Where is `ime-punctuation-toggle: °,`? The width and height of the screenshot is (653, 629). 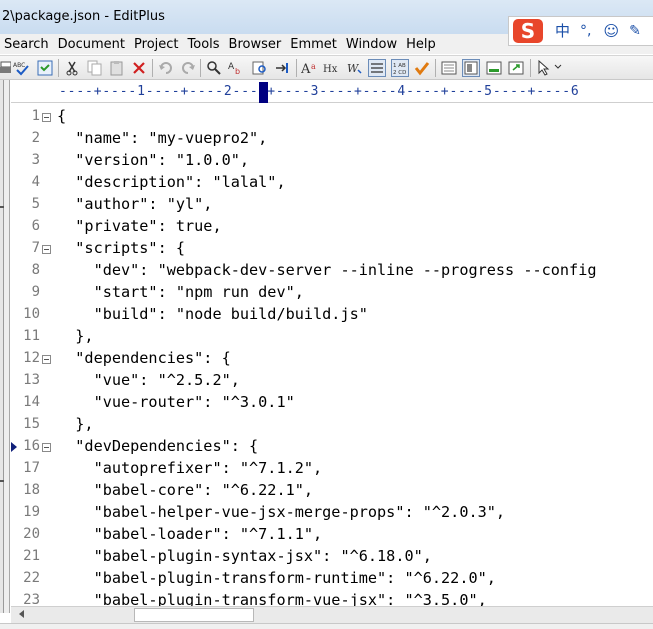 ime-punctuation-toggle: °, is located at coordinates (585, 31).